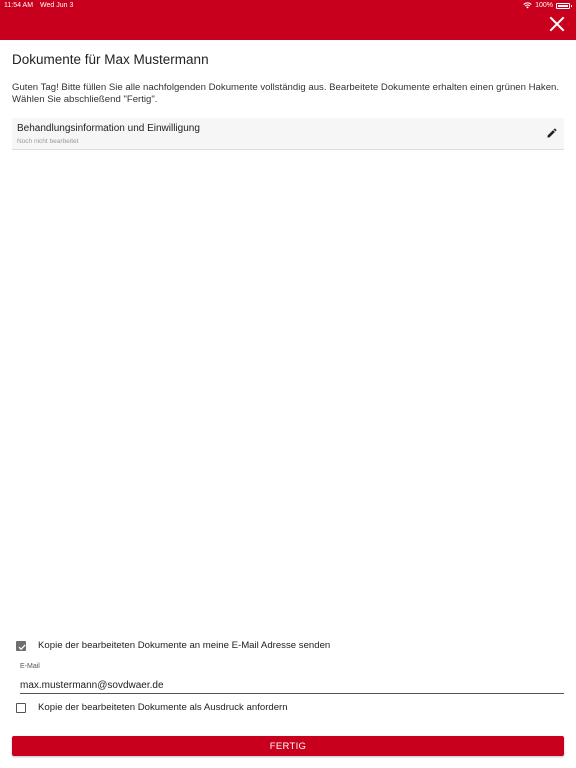 The width and height of the screenshot is (576, 768). I want to click on document-status: Noch nicht bearbeitet, so click(48, 141).